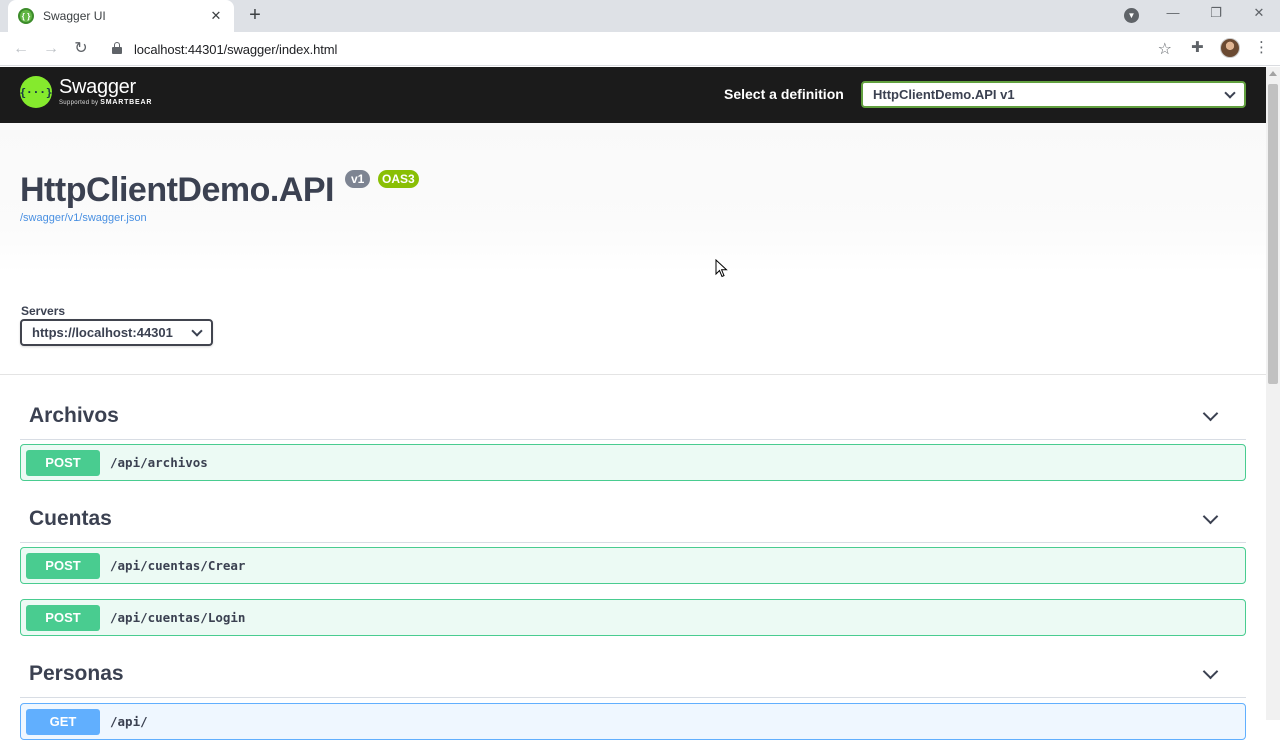 Image resolution: width=1280 pixels, height=740 pixels. I want to click on back-arrow-icon: ←, so click(21, 49).